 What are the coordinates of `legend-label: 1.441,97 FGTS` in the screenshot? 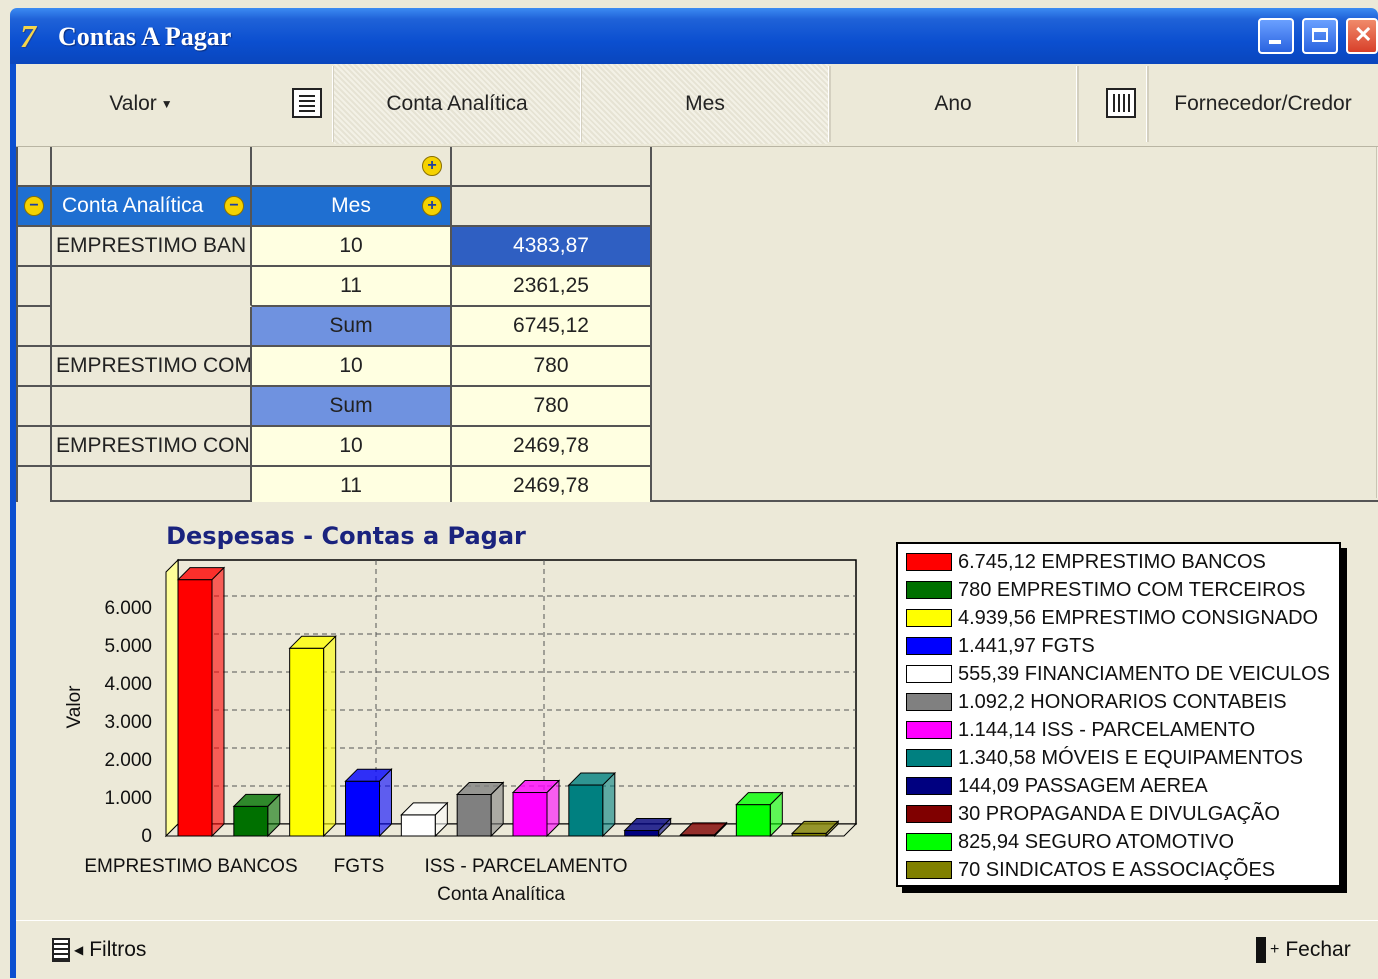 It's located at (1026, 645).